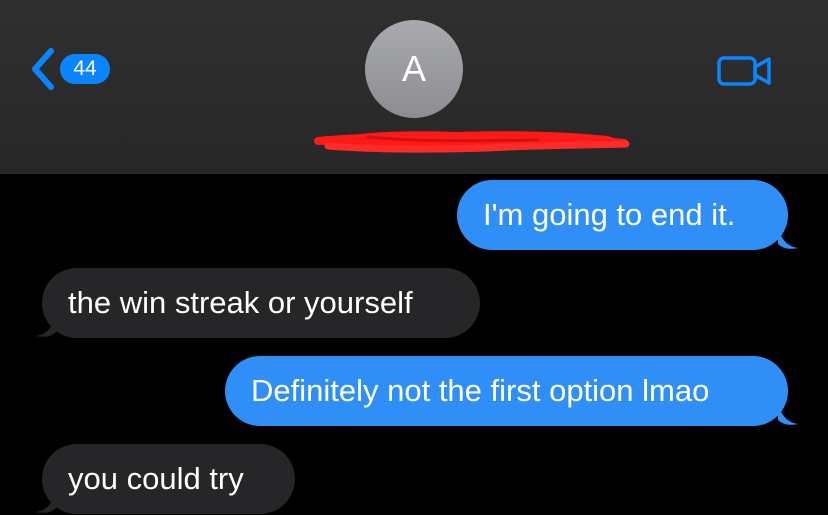 The height and width of the screenshot is (515, 828). Describe the element at coordinates (472, 142) in the screenshot. I see `redaction-scribble` at that location.